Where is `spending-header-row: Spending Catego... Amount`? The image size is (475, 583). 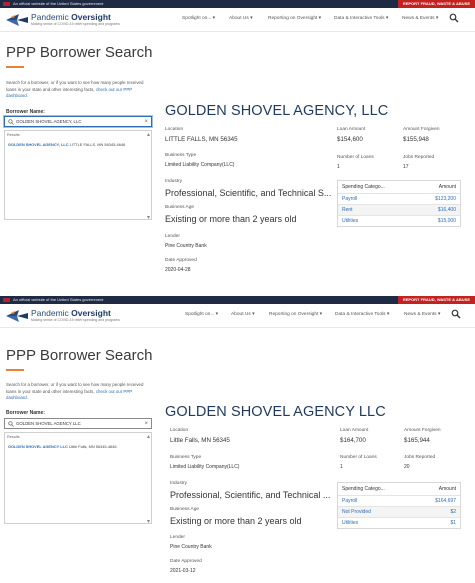 spending-header-row: Spending Catego... Amount is located at coordinates (399, 187).